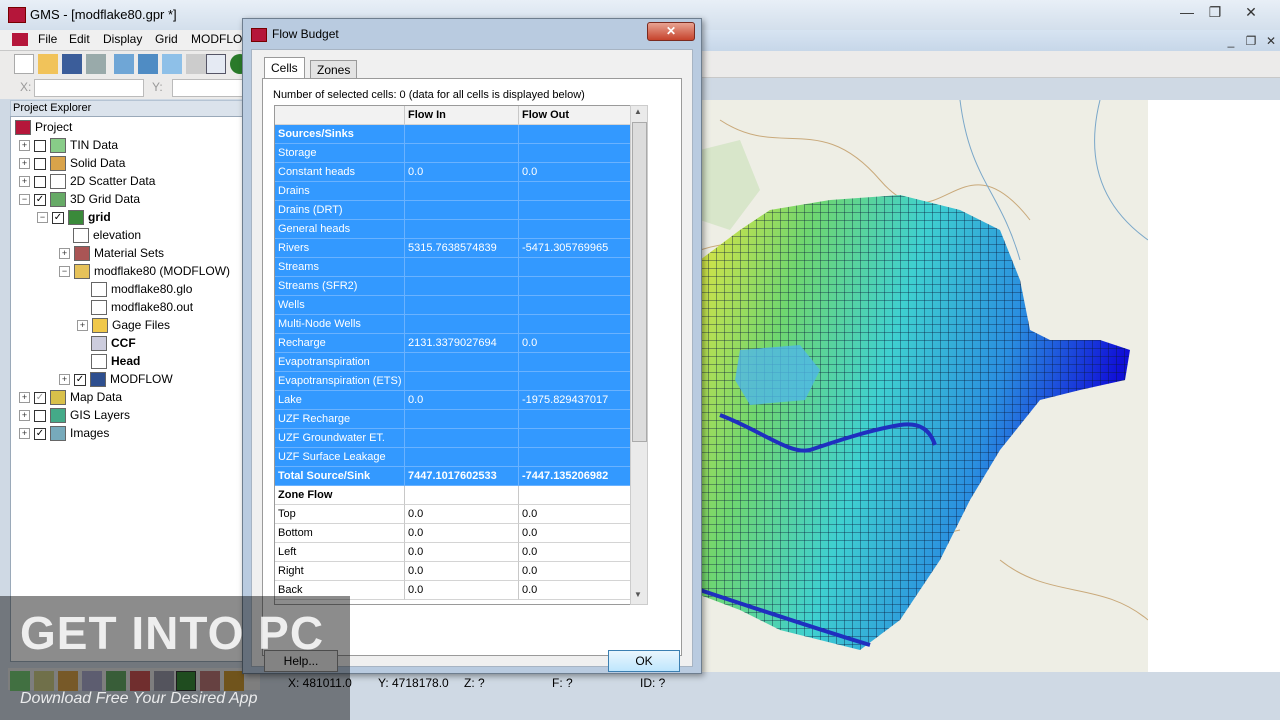 The width and height of the screenshot is (1280, 720). I want to click on menu-file: File, so click(47, 39).